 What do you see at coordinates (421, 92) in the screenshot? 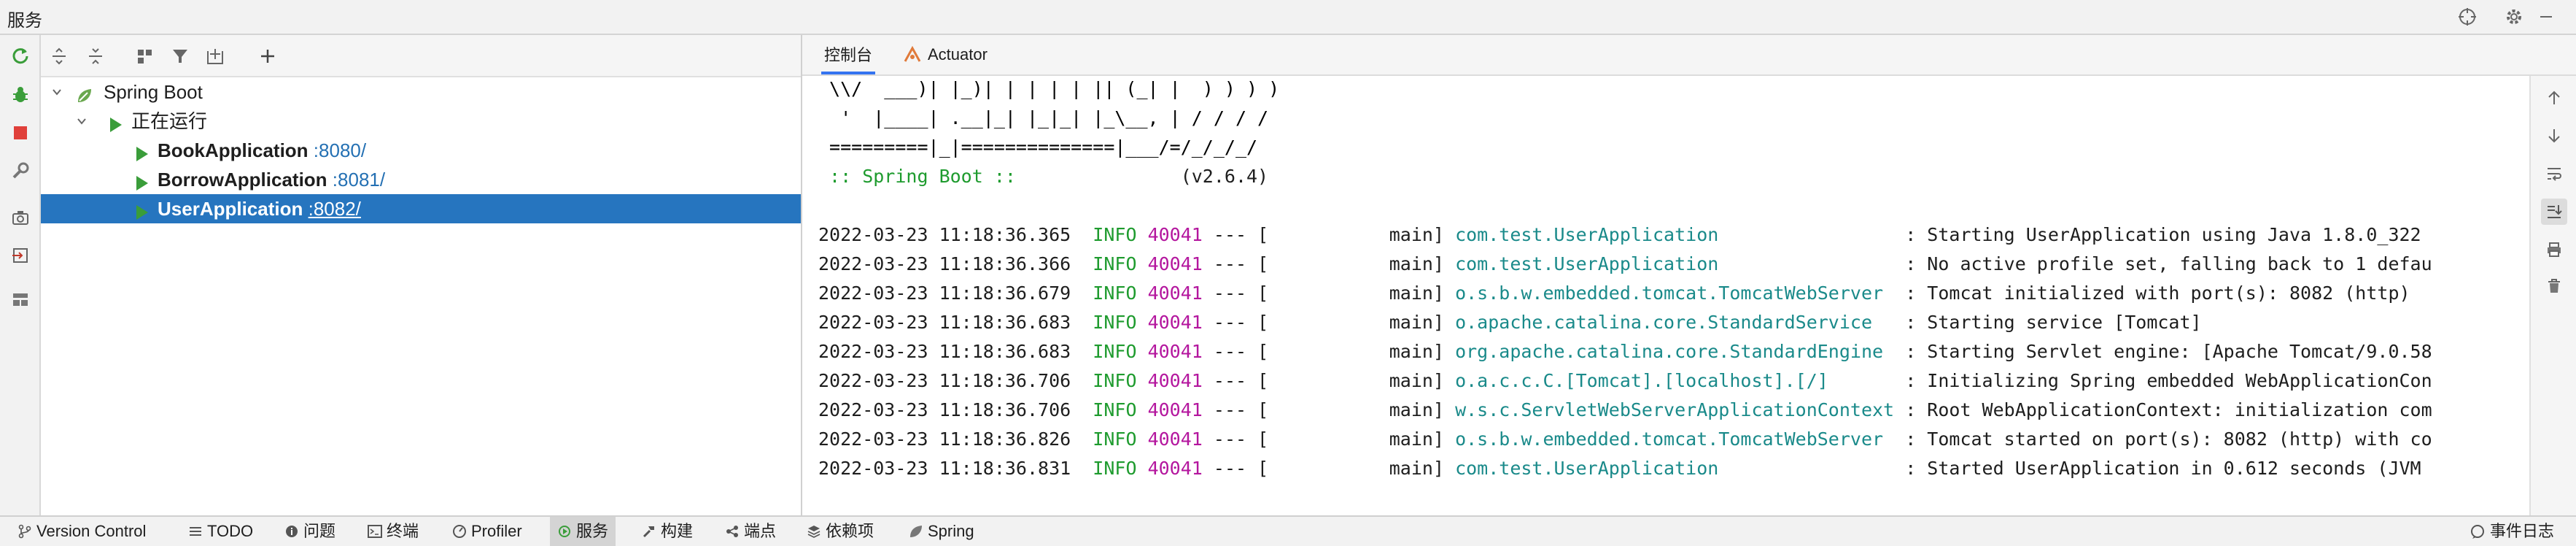
I see `tree-item-spring-boot: Spring Boot` at bounding box center [421, 92].